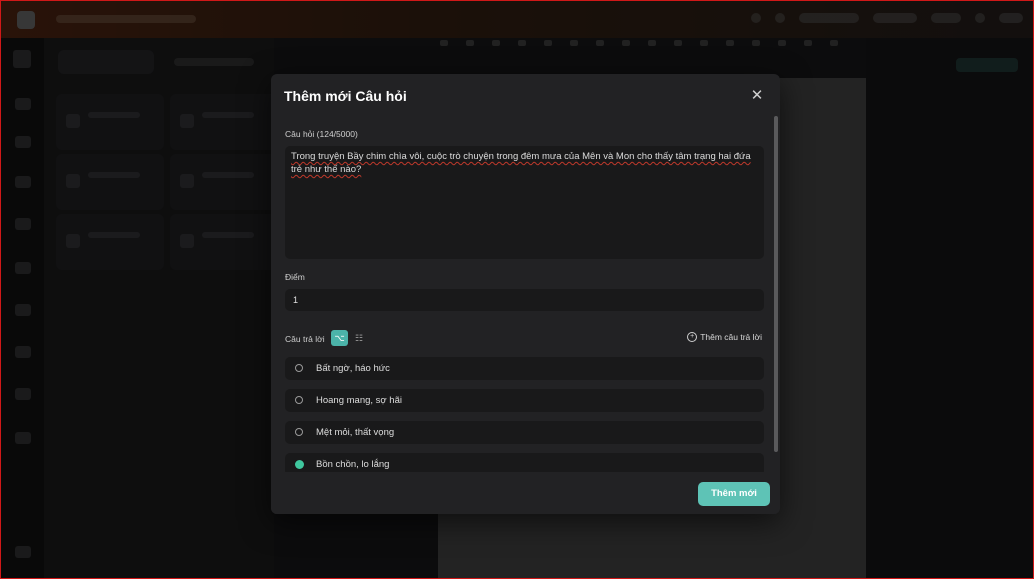  Describe the element at coordinates (353, 368) in the screenshot. I see `answer-text: Bất ngờ, háo hức` at that location.